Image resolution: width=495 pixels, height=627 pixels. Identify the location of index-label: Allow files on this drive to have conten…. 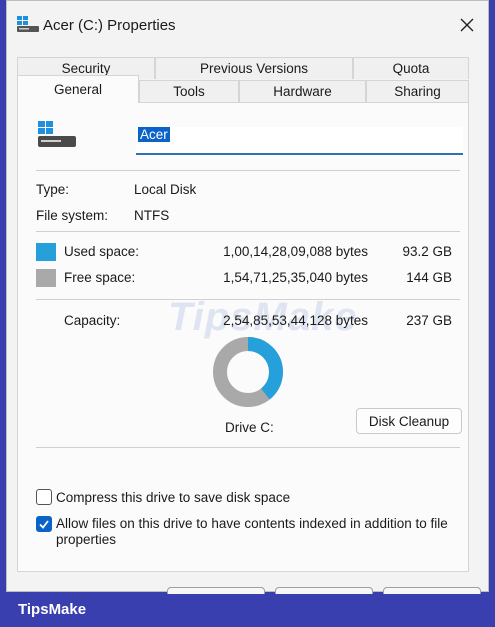
(252, 531).